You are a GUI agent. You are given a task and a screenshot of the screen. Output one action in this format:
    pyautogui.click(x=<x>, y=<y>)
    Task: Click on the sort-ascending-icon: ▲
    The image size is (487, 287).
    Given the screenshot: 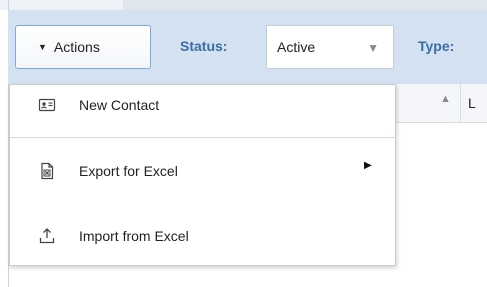 What is the action you would take?
    pyautogui.click(x=445, y=99)
    